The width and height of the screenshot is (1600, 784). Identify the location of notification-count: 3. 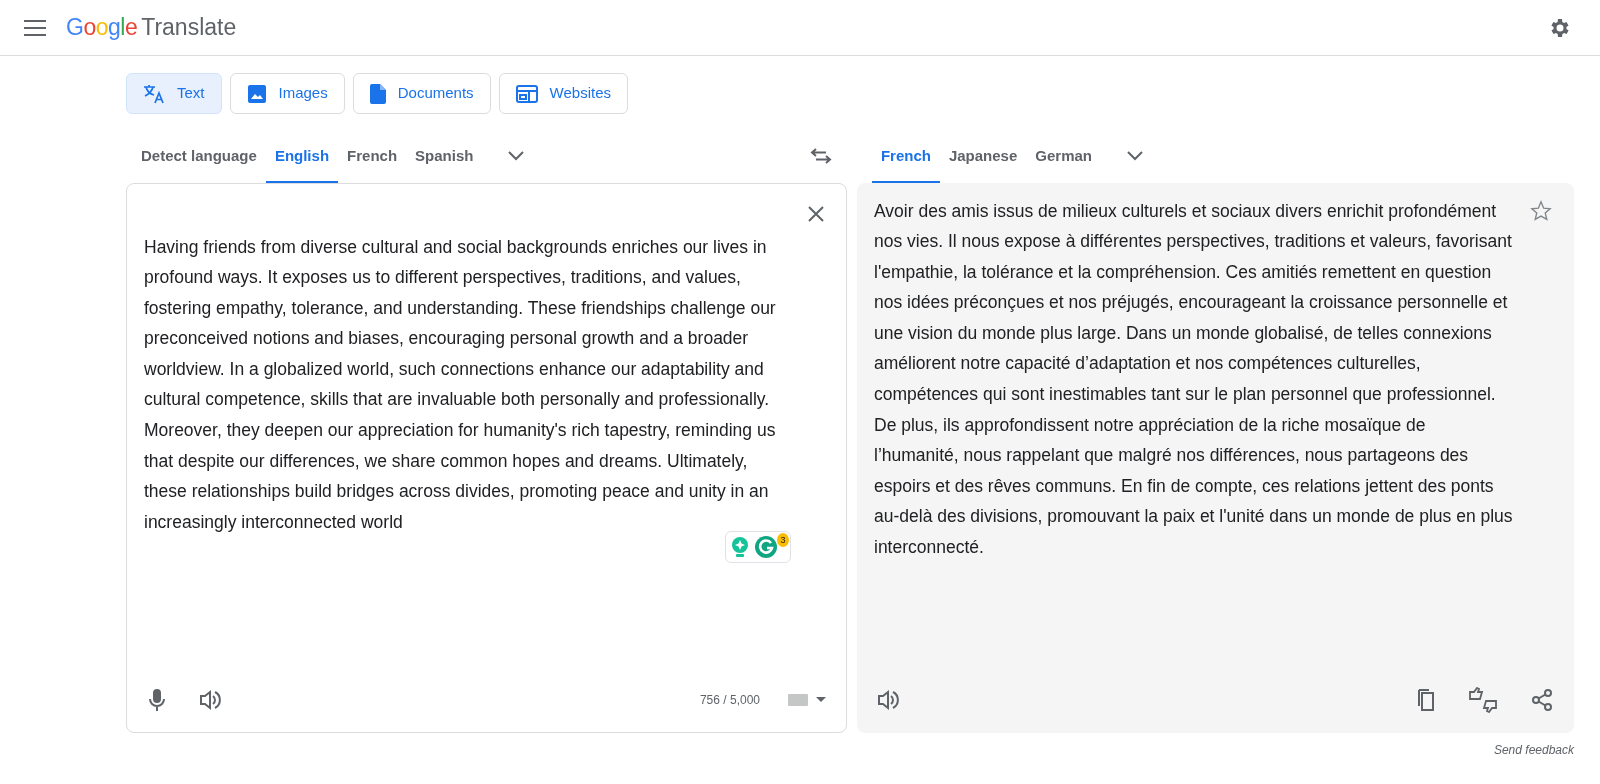
(783, 540).